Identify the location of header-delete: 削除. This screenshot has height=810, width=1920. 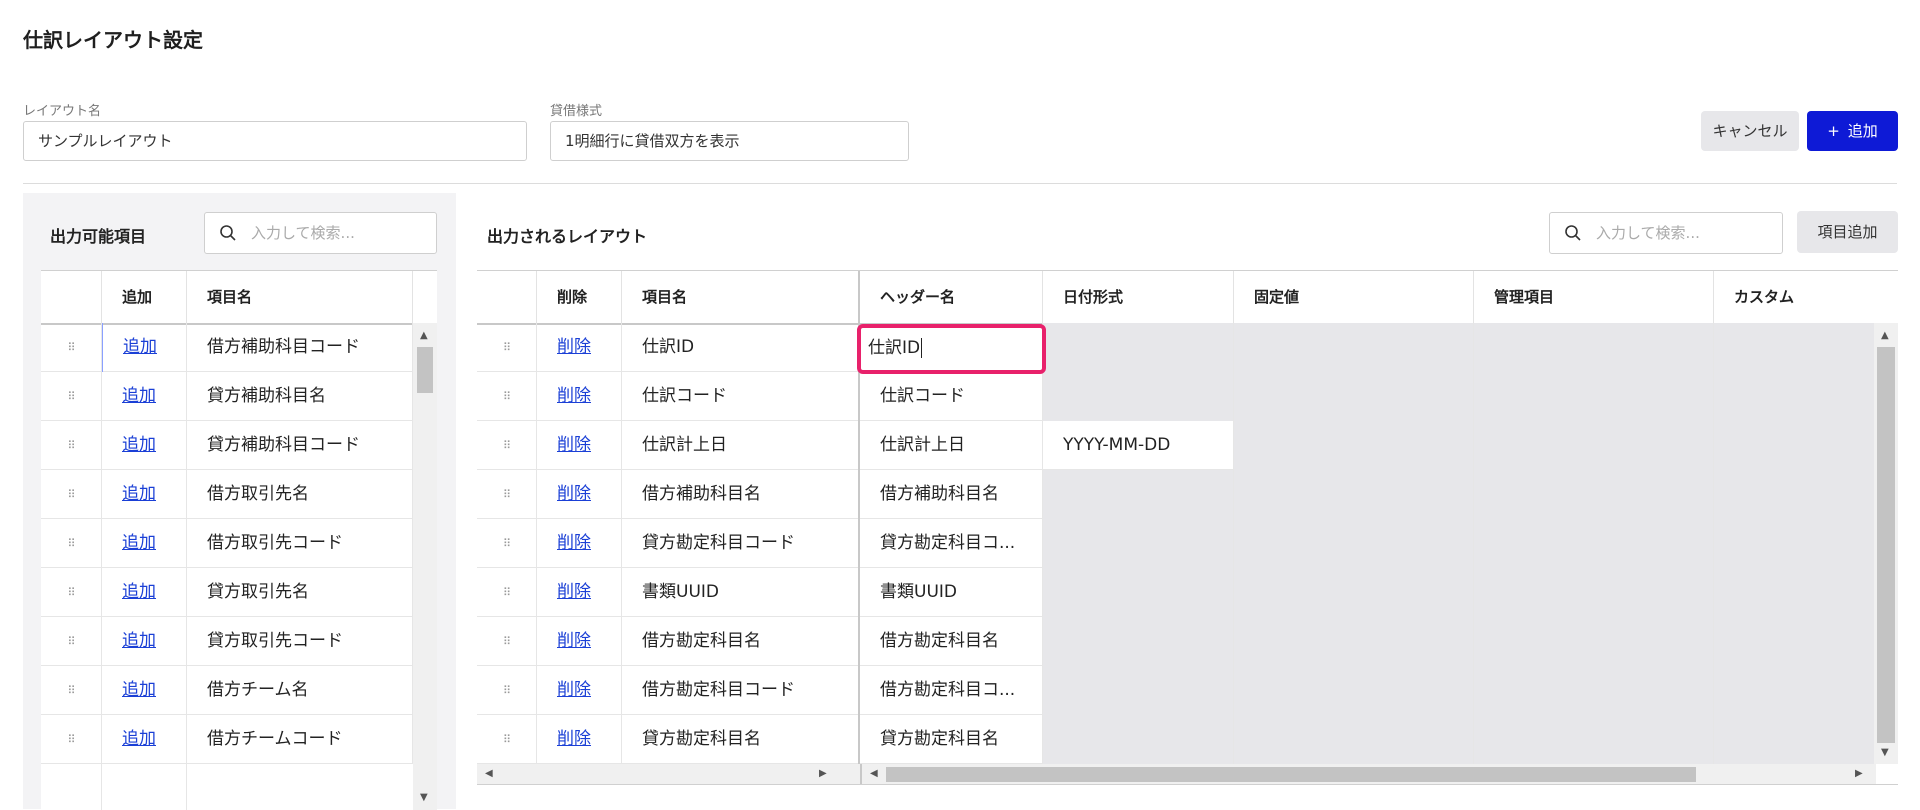
(579, 297).